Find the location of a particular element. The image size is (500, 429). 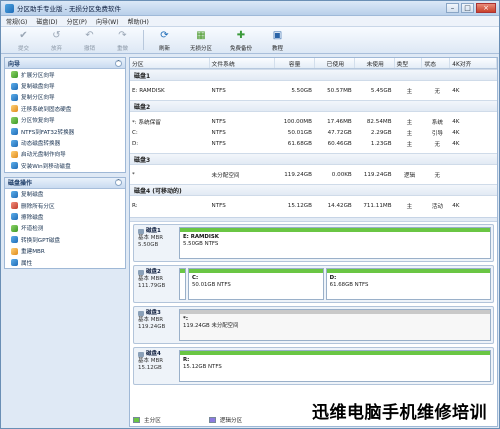

cell-partition: D: is located at coordinates (135, 143).